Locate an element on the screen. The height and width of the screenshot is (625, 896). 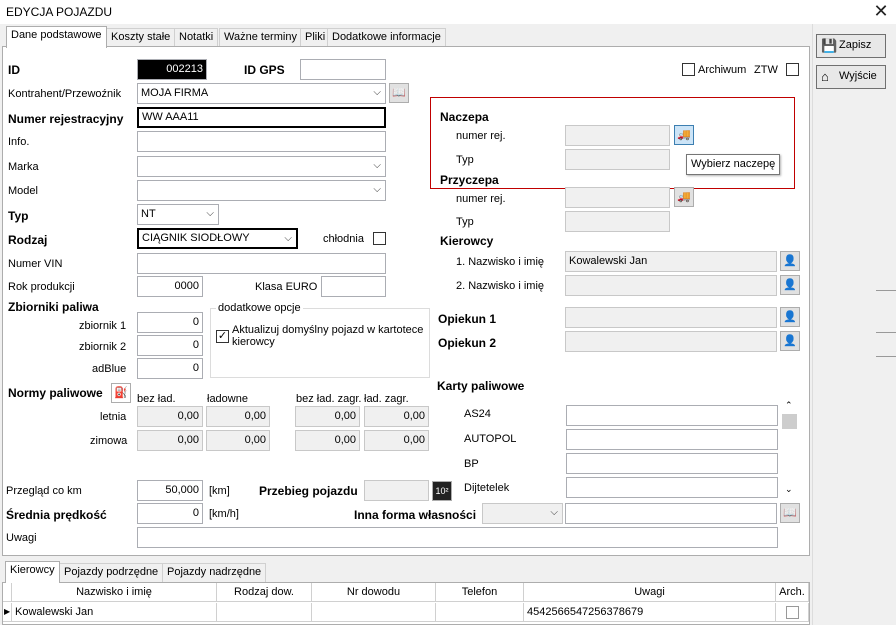
contractor-select: MOJA FIRMA ⌵ is located at coordinates (261, 93).